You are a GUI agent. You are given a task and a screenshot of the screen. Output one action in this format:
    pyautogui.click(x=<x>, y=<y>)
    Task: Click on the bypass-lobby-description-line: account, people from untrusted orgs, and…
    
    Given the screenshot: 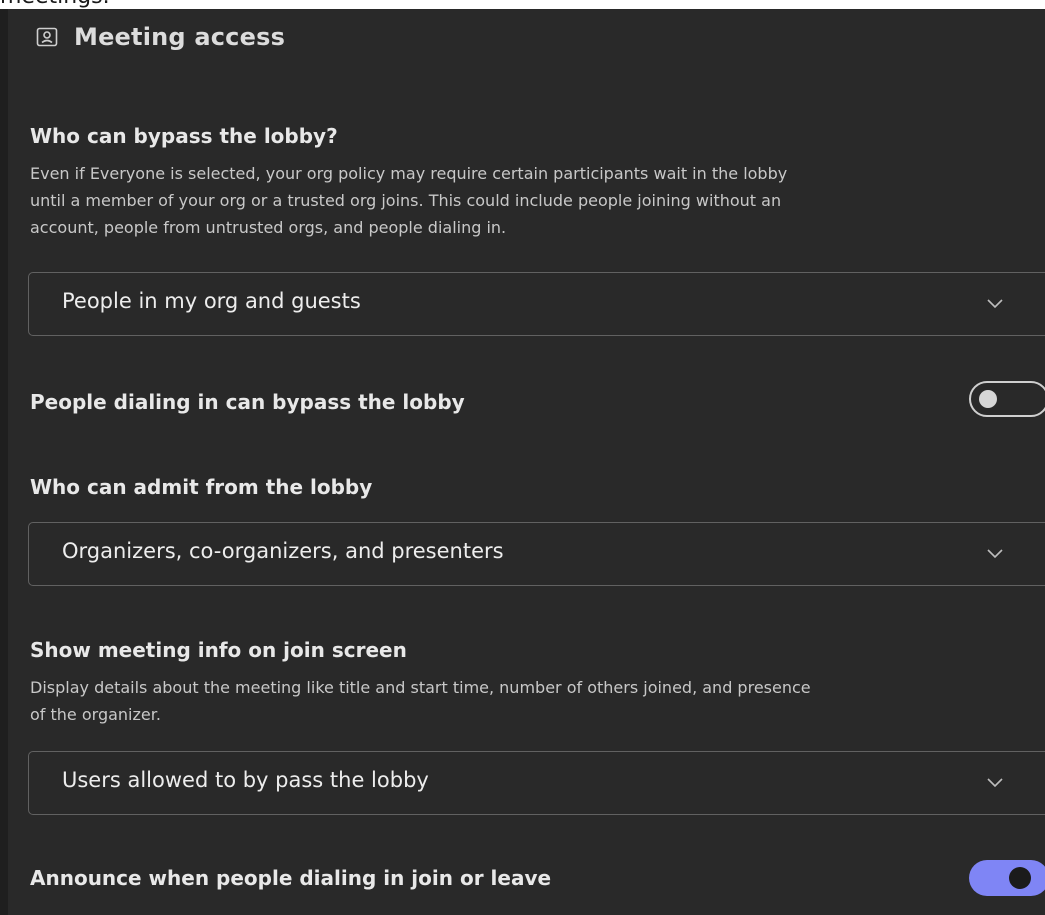 What is the action you would take?
    pyautogui.click(x=268, y=227)
    